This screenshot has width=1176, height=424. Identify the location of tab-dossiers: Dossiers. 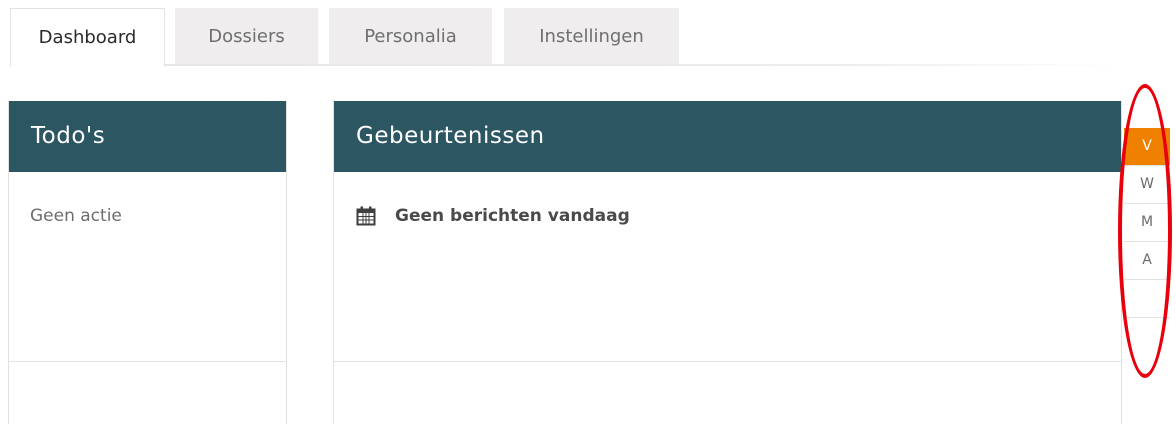
(246, 37).